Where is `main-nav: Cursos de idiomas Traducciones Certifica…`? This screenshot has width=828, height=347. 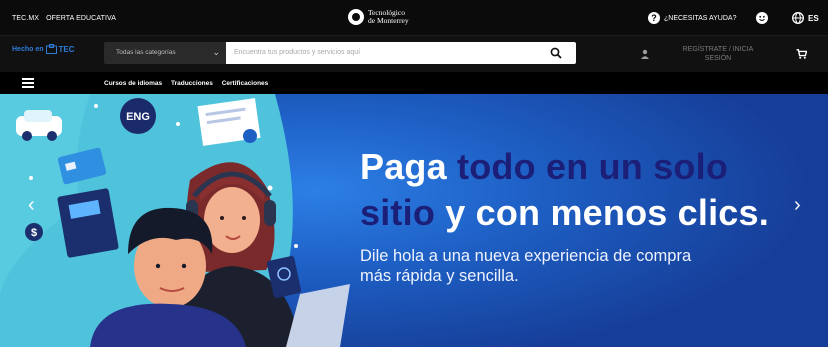
main-nav: Cursos de idiomas Traducciones Certifica… is located at coordinates (414, 83).